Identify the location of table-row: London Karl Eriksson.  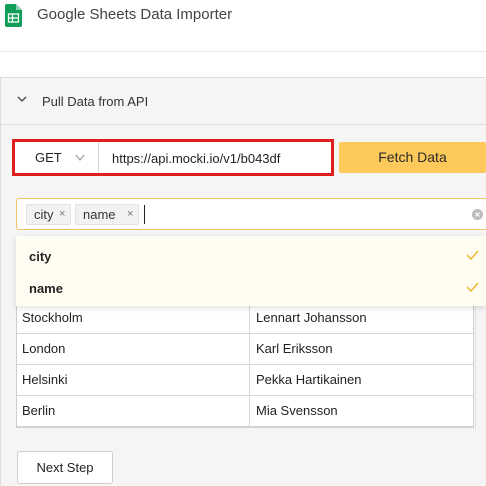
(245, 349).